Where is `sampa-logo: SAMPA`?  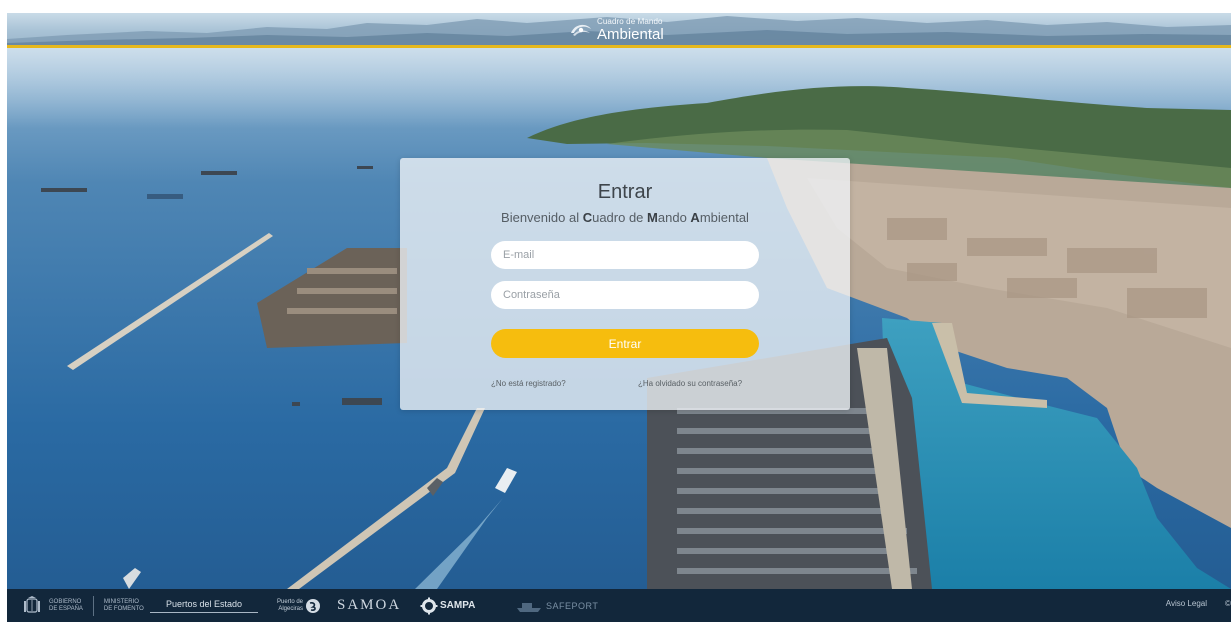
sampa-logo: SAMPA is located at coordinates (447, 605).